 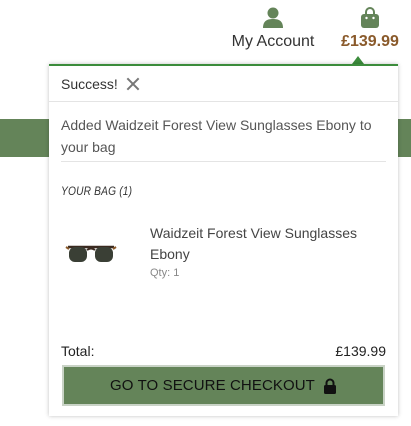 What do you see at coordinates (91, 255) in the screenshot?
I see `sunglasses-image` at bounding box center [91, 255].